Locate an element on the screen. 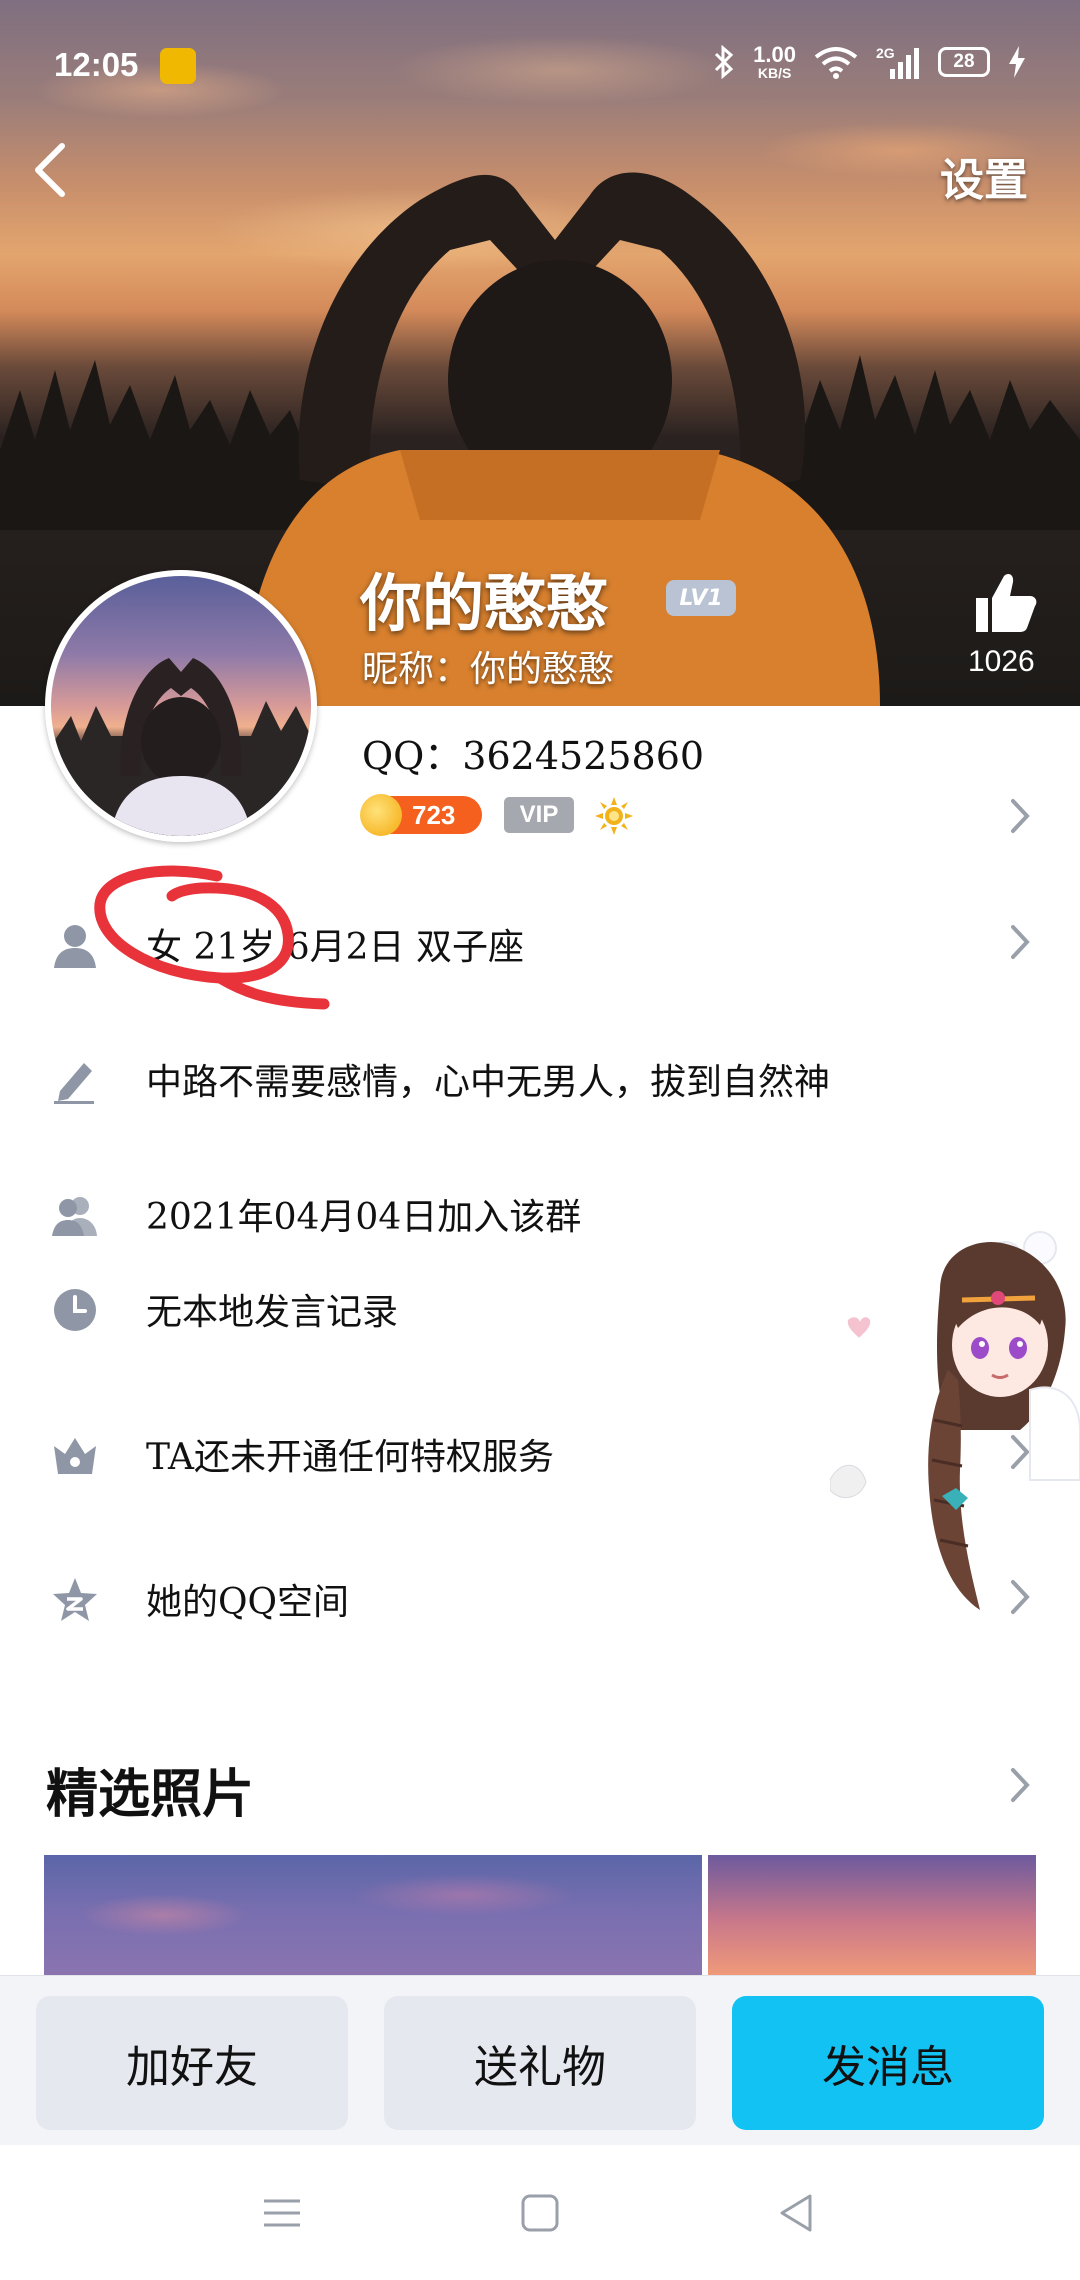  menu-icon is located at coordinates (282, 2213).